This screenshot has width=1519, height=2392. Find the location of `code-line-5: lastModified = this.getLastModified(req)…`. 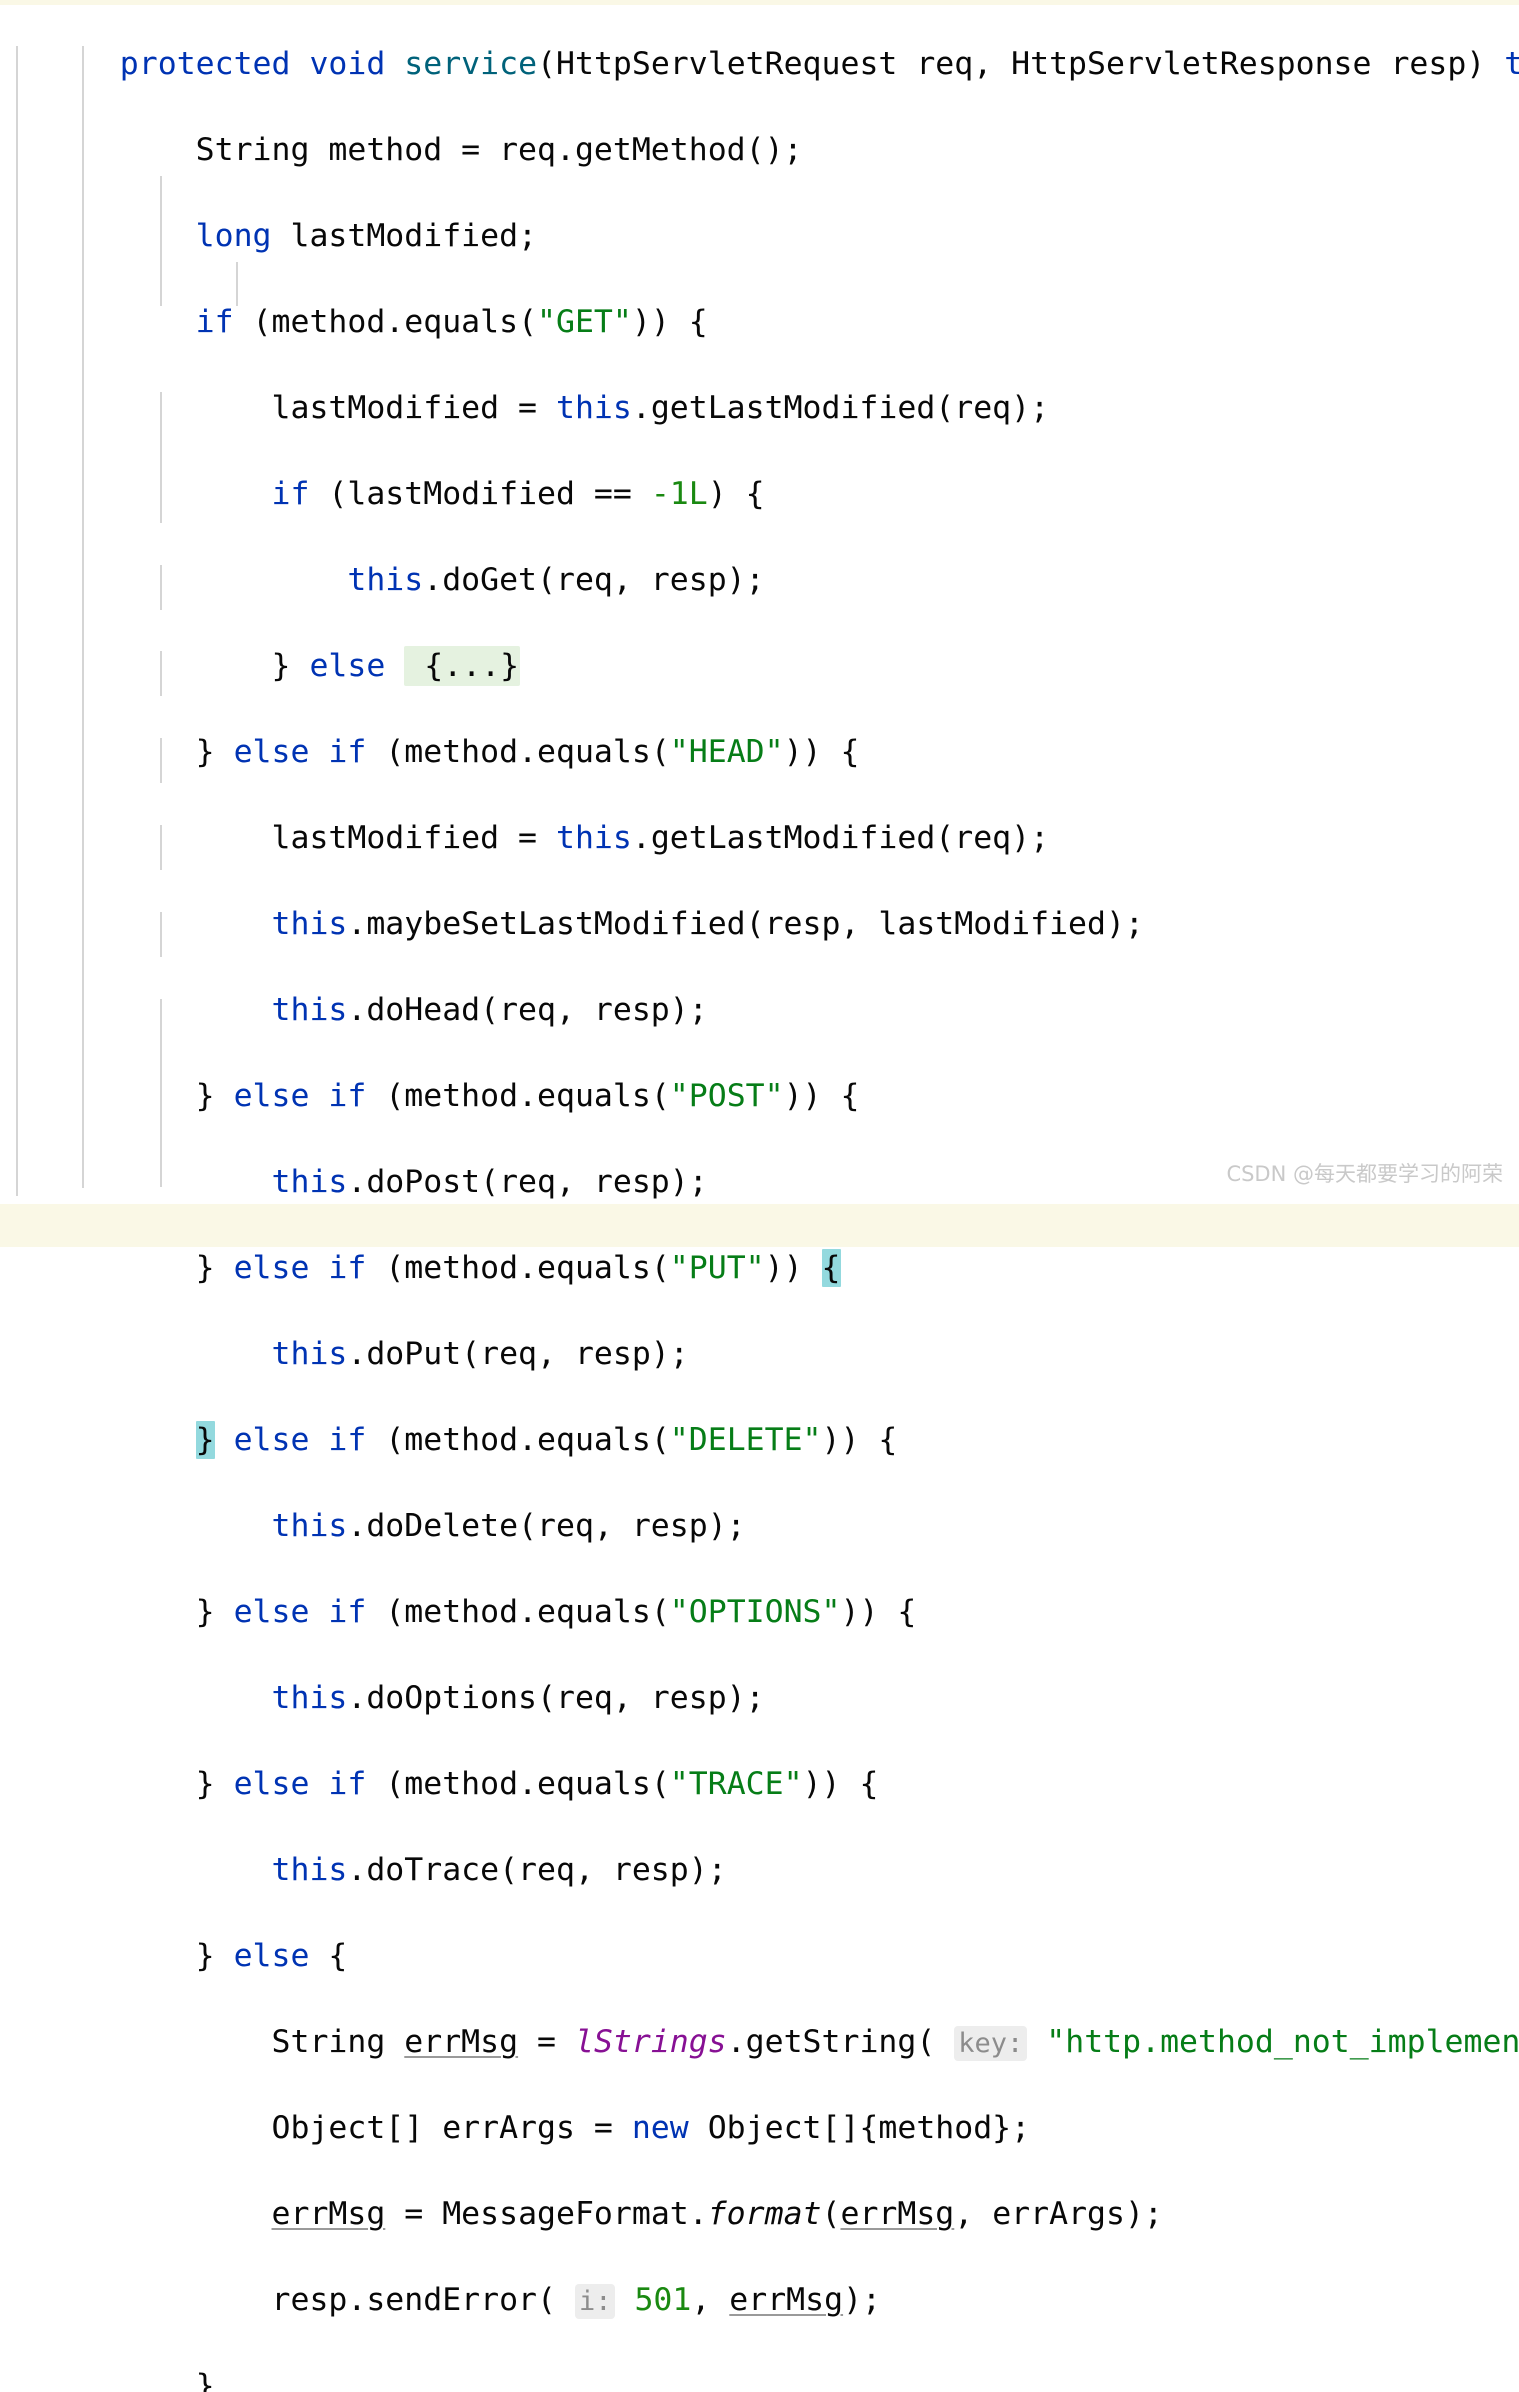

code-line-5: lastModified = this.getLastModified(req)… is located at coordinates (759, 385).